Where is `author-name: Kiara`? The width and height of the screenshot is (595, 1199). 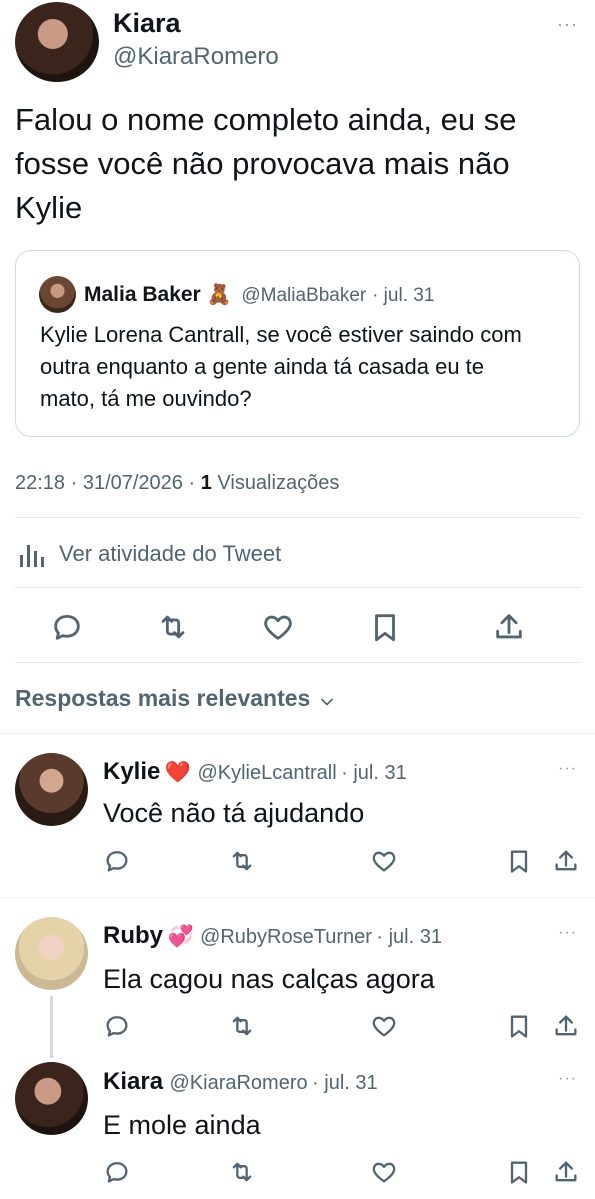 author-name: Kiara is located at coordinates (147, 23).